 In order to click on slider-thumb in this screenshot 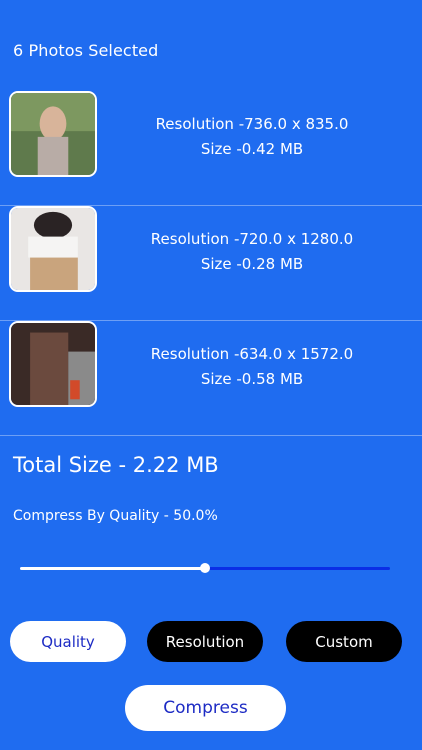, I will do `click(205, 568)`.